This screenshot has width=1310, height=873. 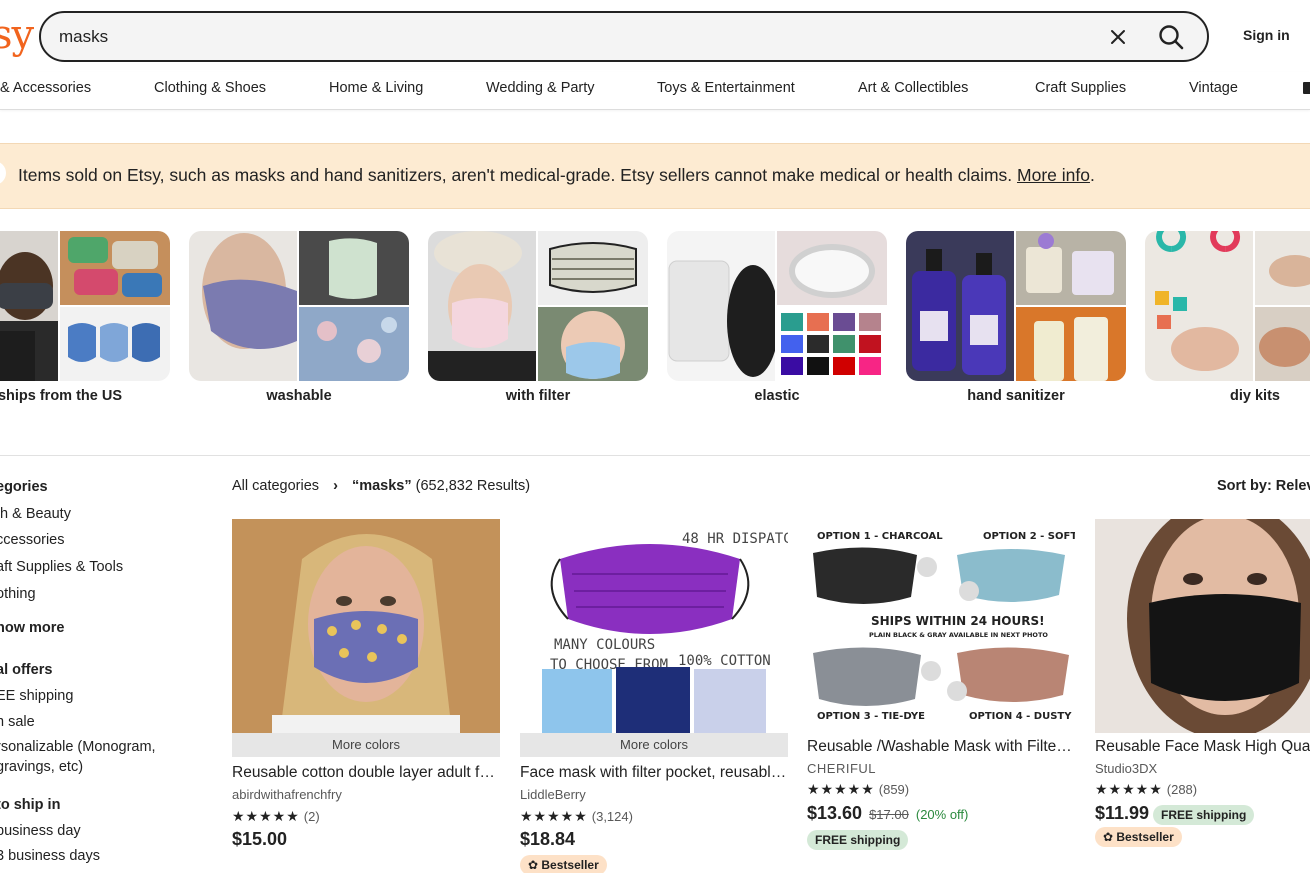 What do you see at coordinates (841, 768) in the screenshot?
I see `shop-name: CHERIFUL` at bounding box center [841, 768].